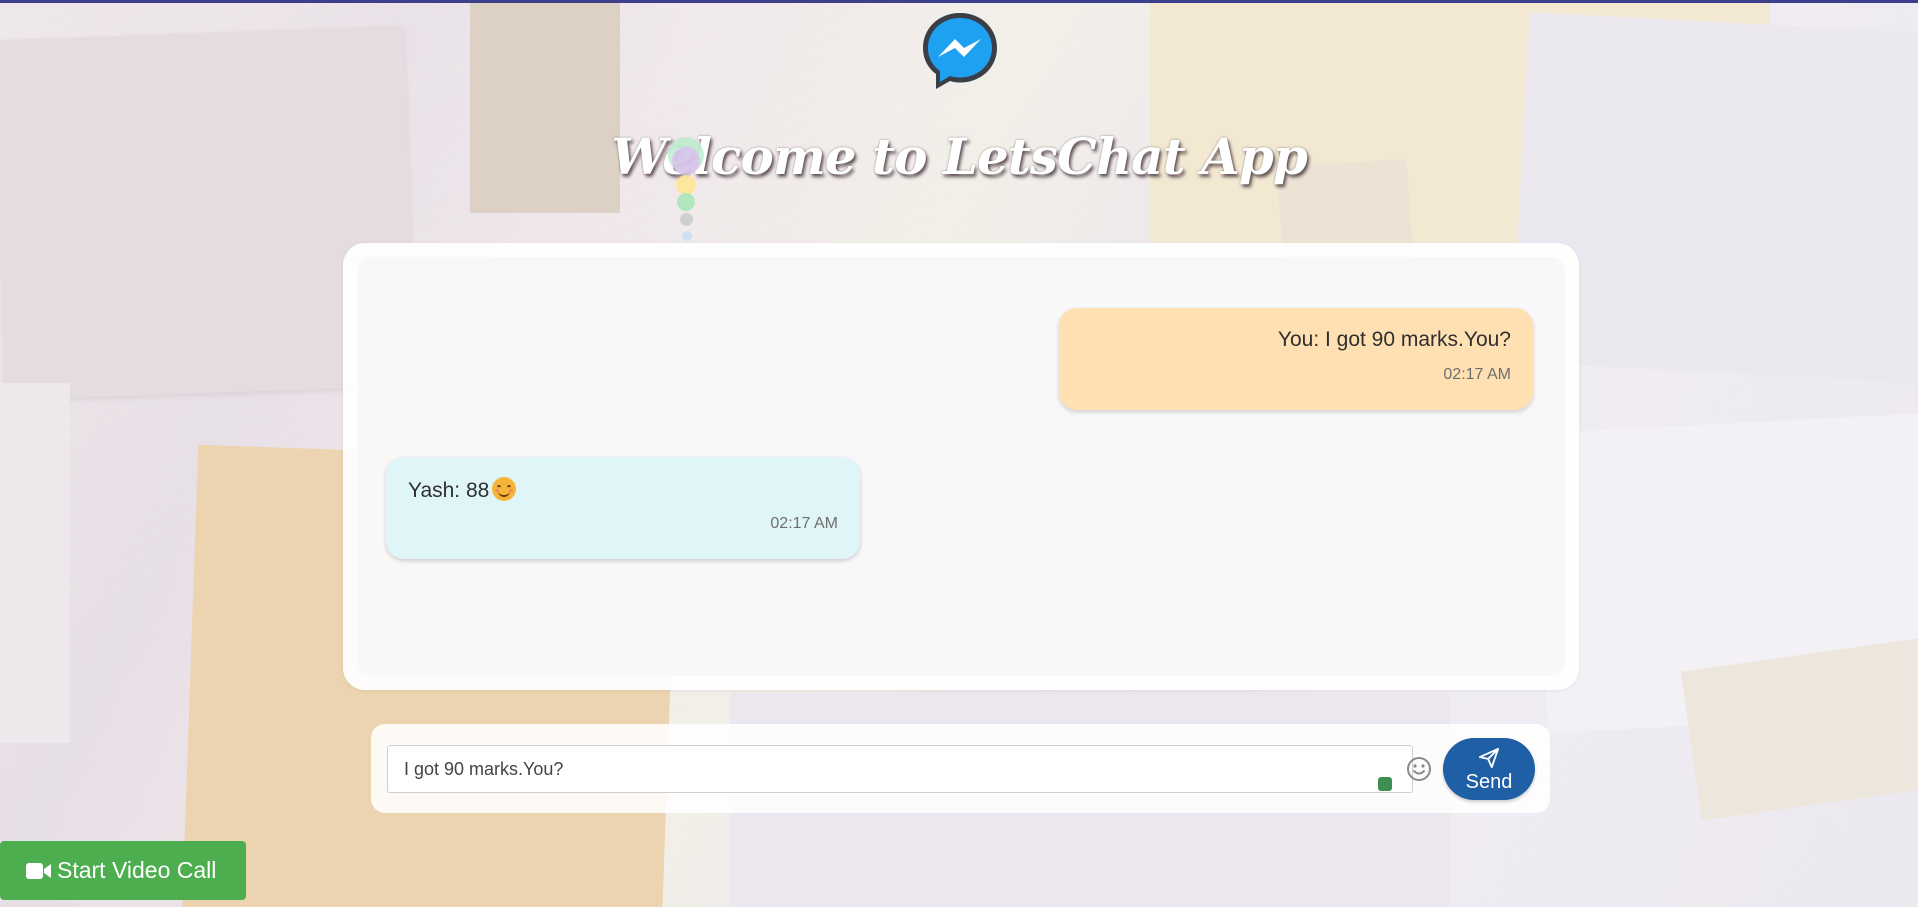 The width and height of the screenshot is (1918, 907). I want to click on decorative-dots, so click(688, 192).